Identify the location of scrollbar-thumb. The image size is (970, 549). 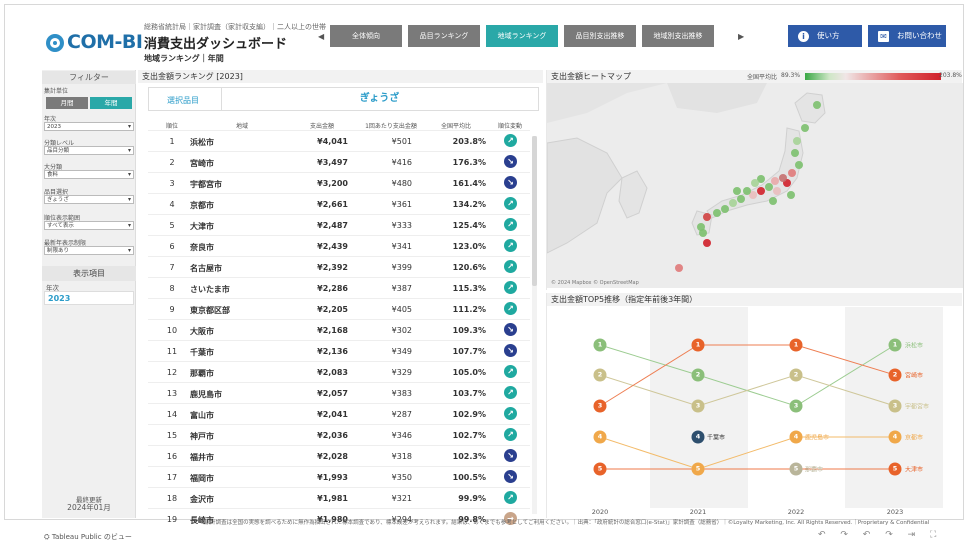
(534, 211).